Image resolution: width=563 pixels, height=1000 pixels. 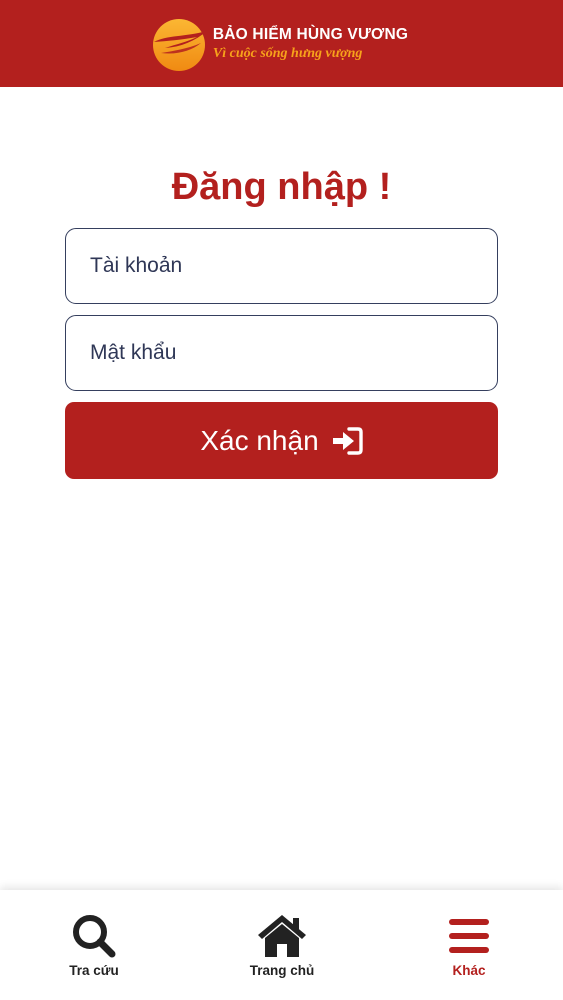 I want to click on nav-label-search: Tra cứu, so click(x=94, y=970).